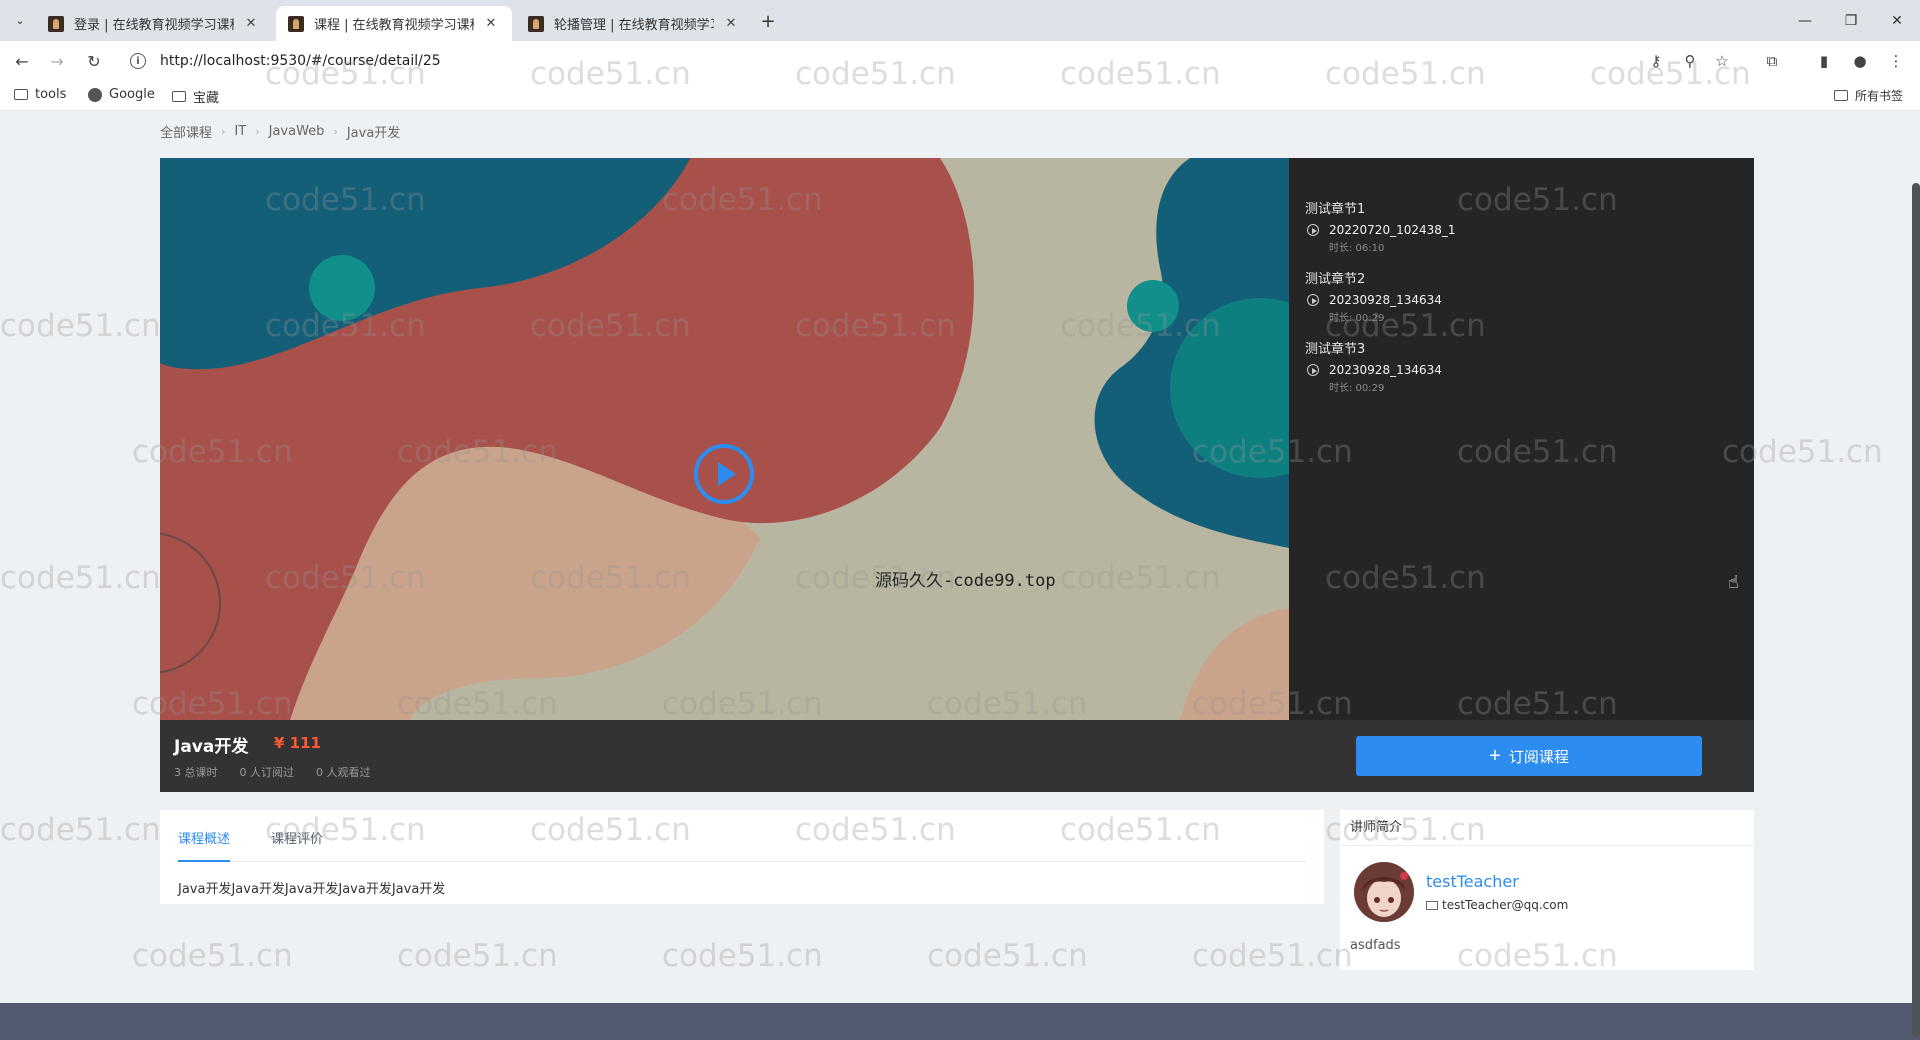  Describe the element at coordinates (742, 836) in the screenshot. I see `content-tabs: 课程概述 课程评价` at that location.